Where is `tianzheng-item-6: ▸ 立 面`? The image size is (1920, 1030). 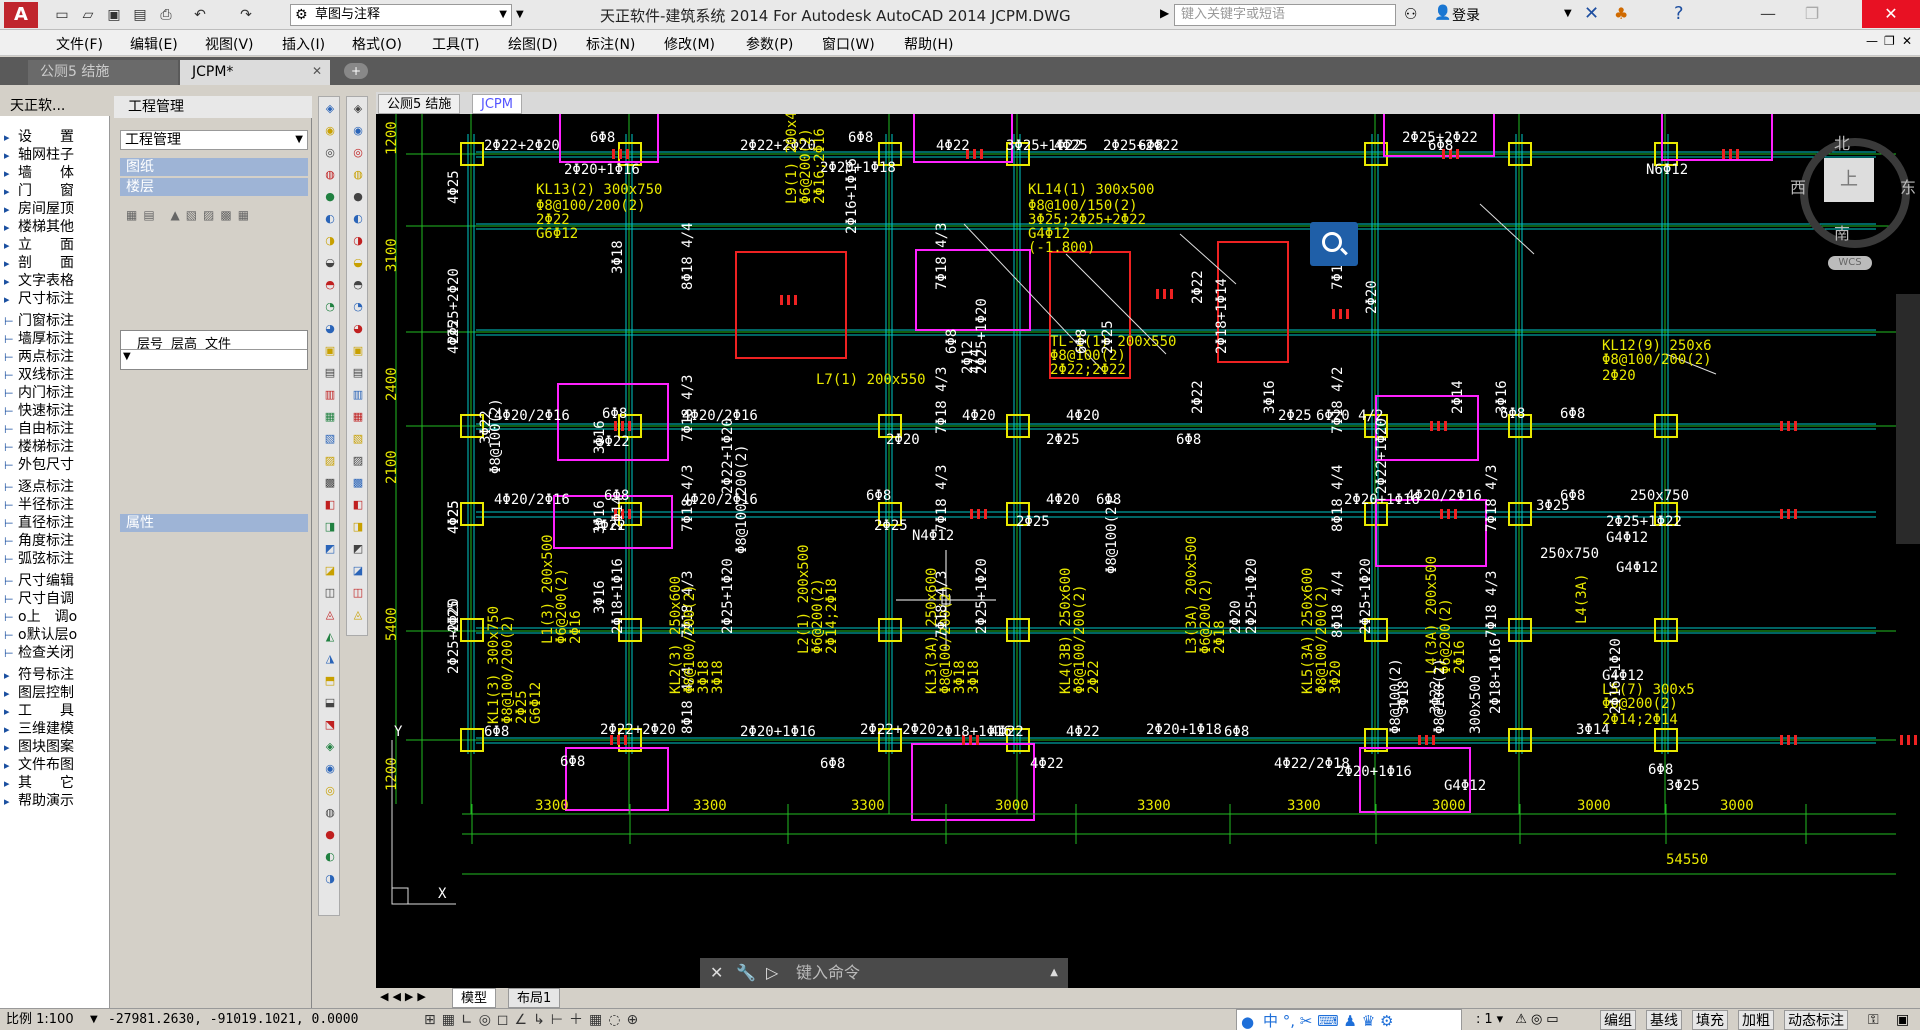 tianzheng-item-6: ▸ 立 面 is located at coordinates (39, 245).